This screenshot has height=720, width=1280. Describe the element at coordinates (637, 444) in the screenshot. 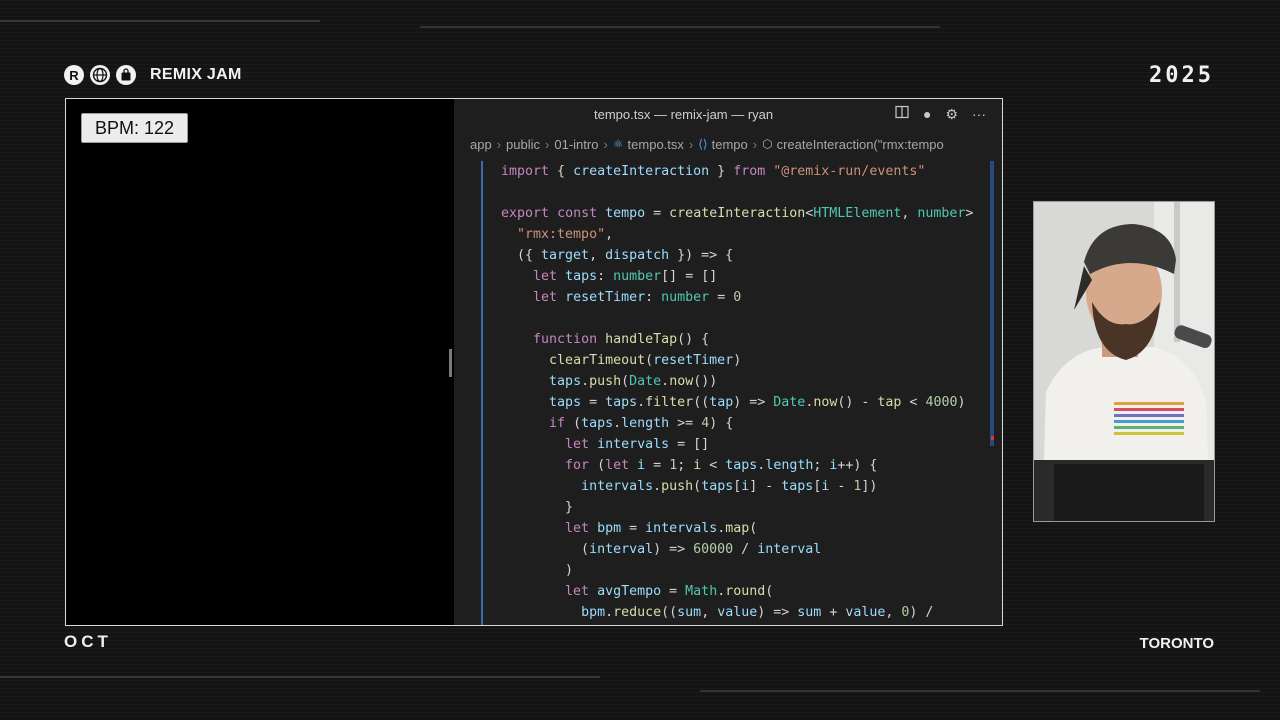

I see `code-line: let intervals = []` at that location.